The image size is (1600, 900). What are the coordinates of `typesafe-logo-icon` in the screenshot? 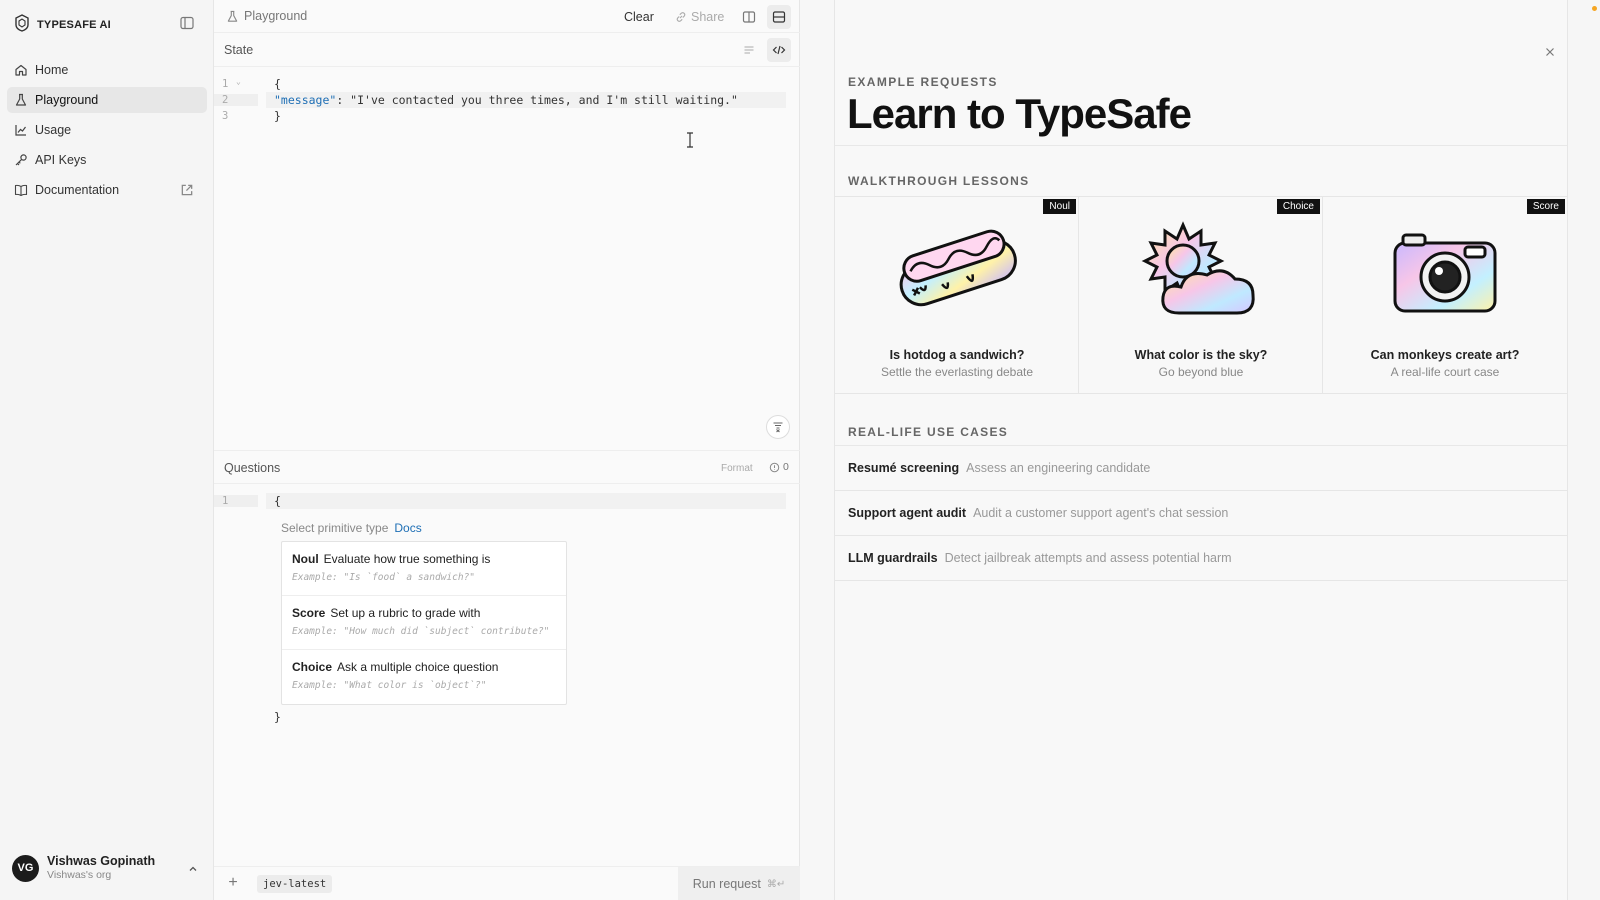 It's located at (22, 24).